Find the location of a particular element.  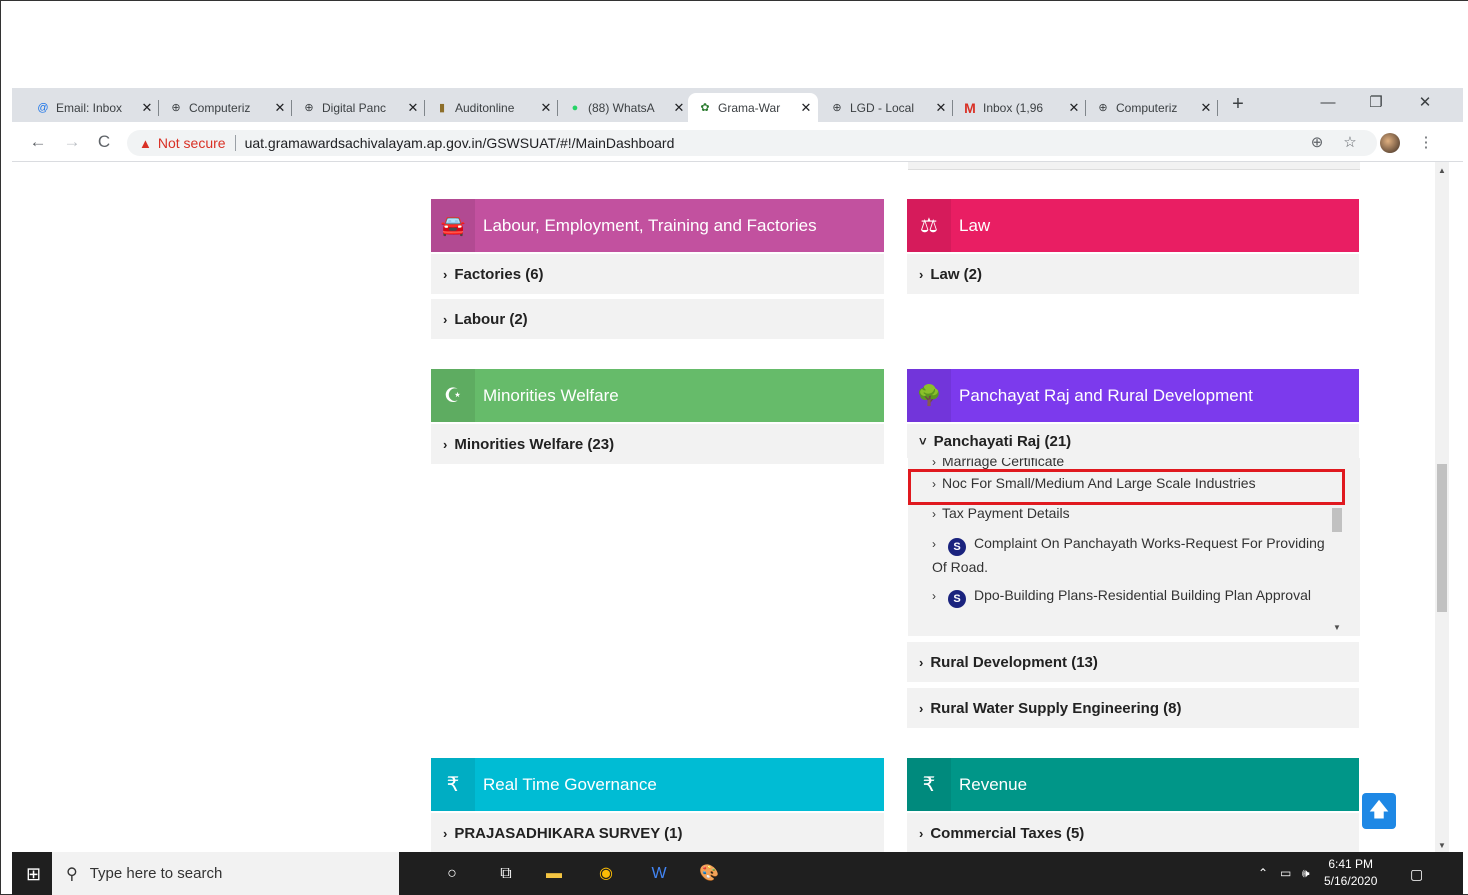

dept-item-factories: › Factories (6) is located at coordinates (657, 274).